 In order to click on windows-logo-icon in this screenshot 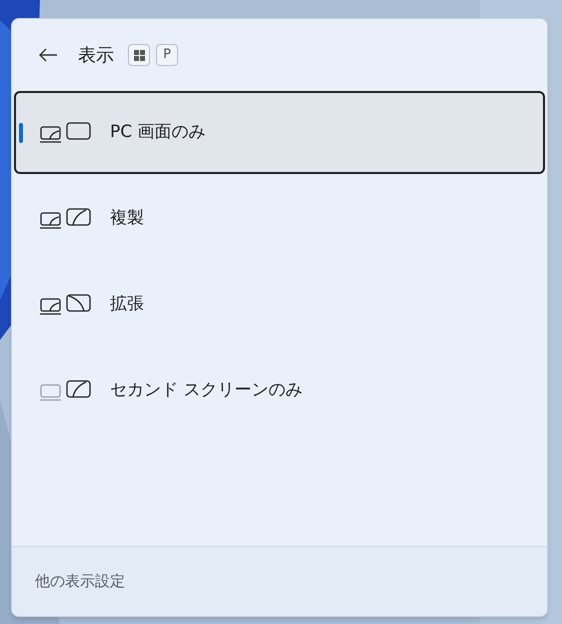, I will do `click(139, 55)`.